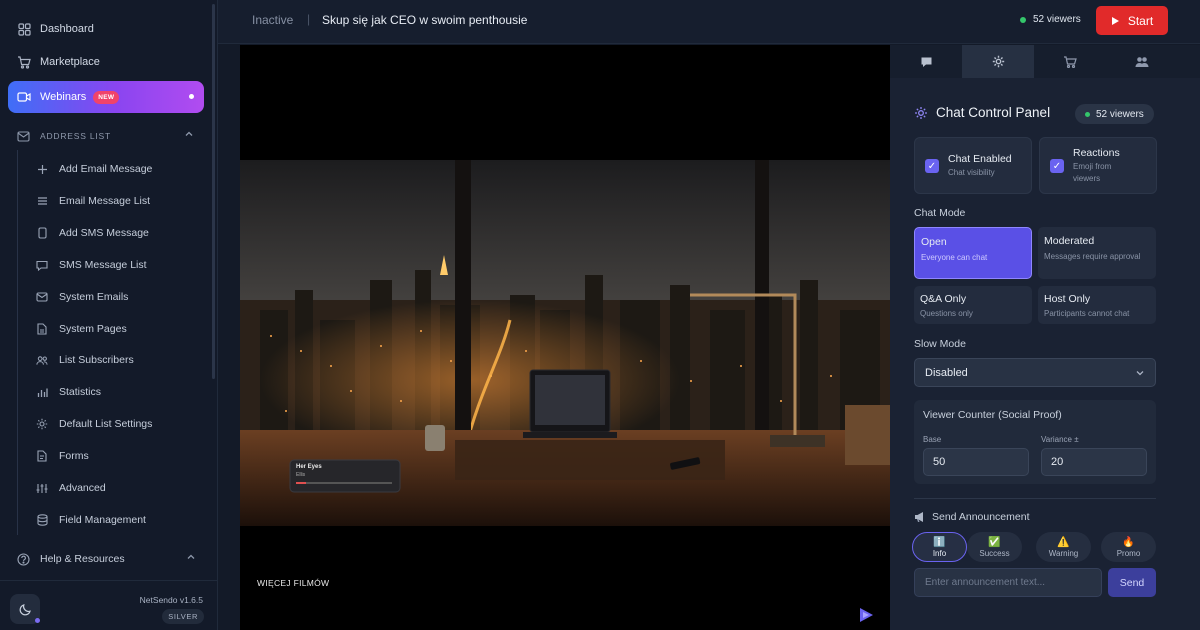  I want to click on sidebar-item-statistics: Statistics, so click(116, 392).